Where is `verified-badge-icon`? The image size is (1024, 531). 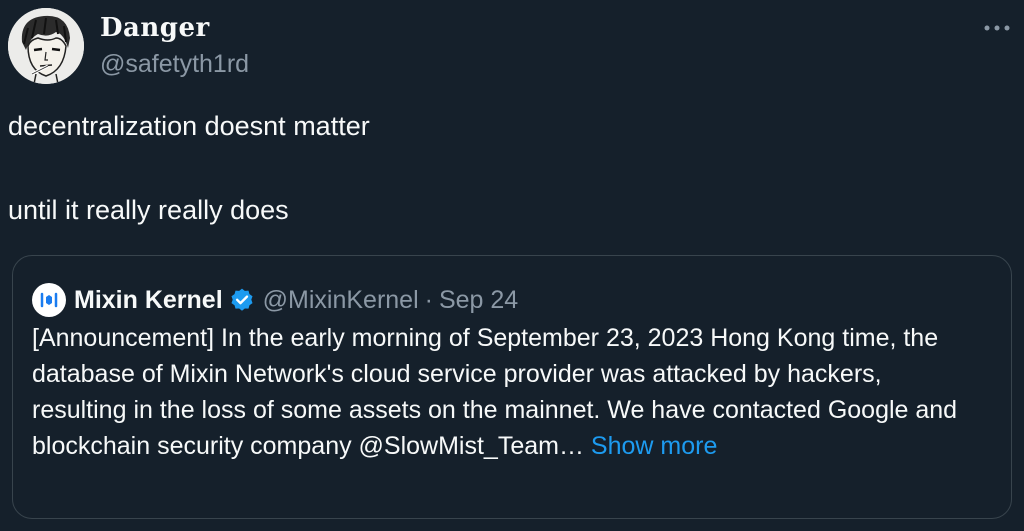
verified-badge-icon is located at coordinates (242, 299).